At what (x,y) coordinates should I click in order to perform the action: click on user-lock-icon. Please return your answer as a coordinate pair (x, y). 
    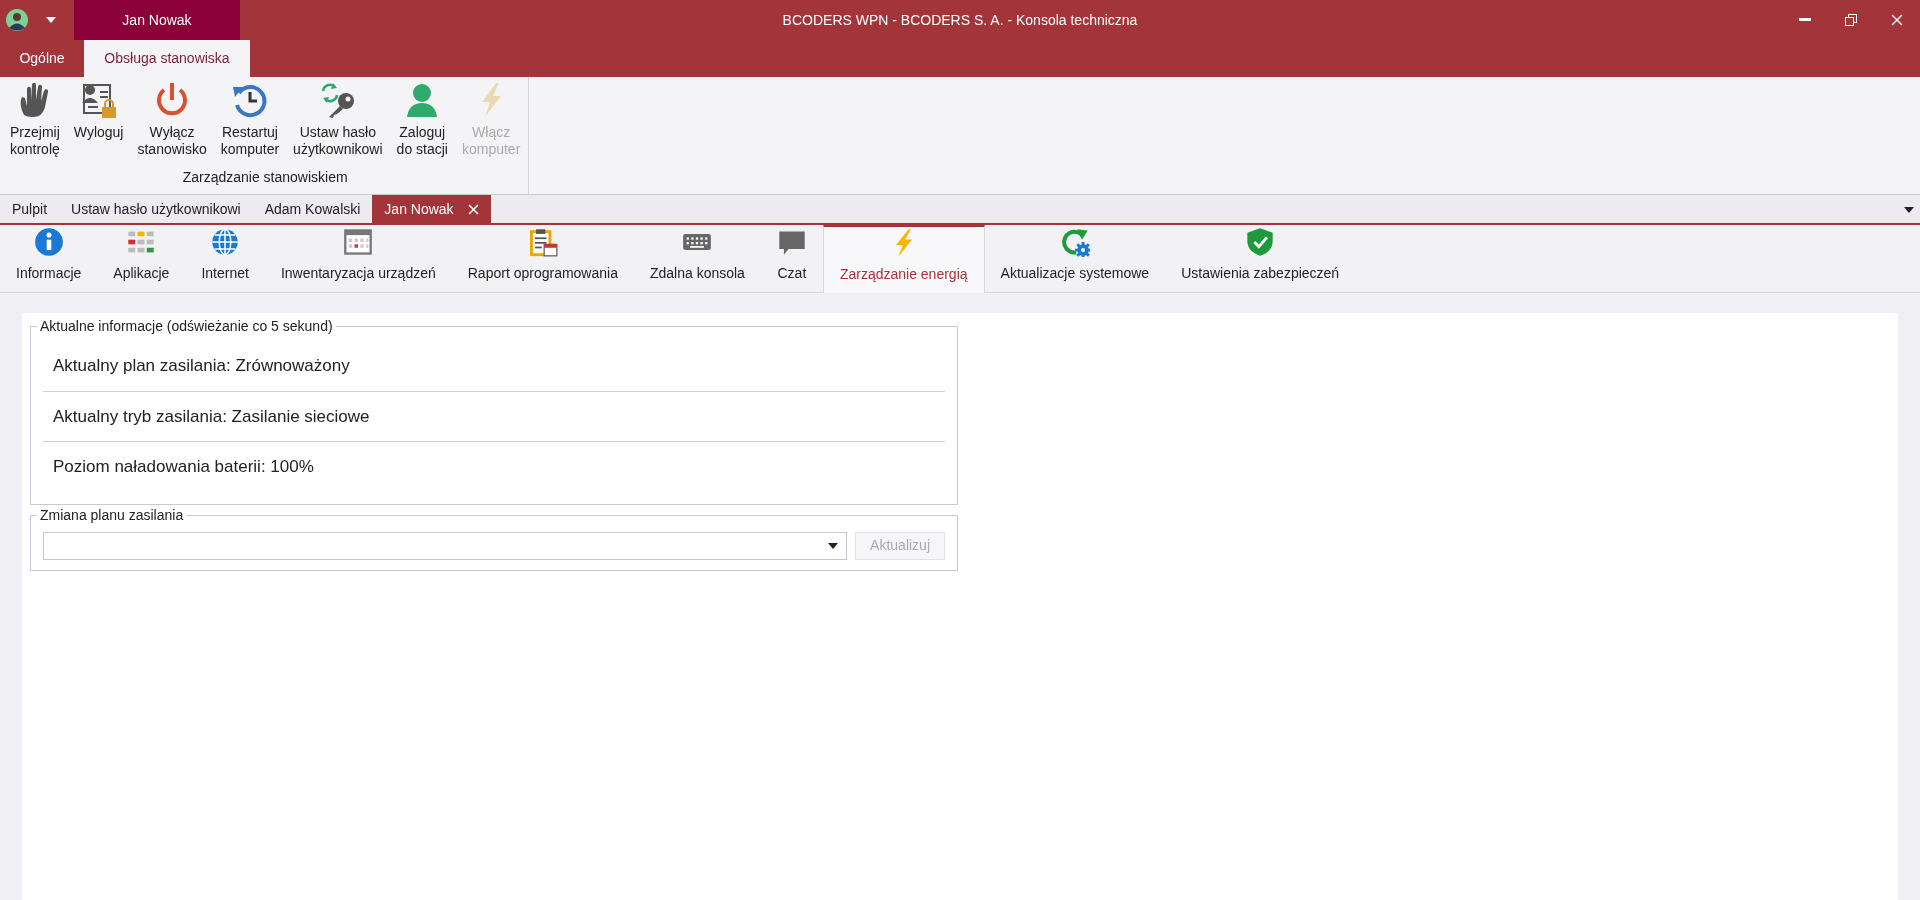
    Looking at the image, I should click on (98, 100).